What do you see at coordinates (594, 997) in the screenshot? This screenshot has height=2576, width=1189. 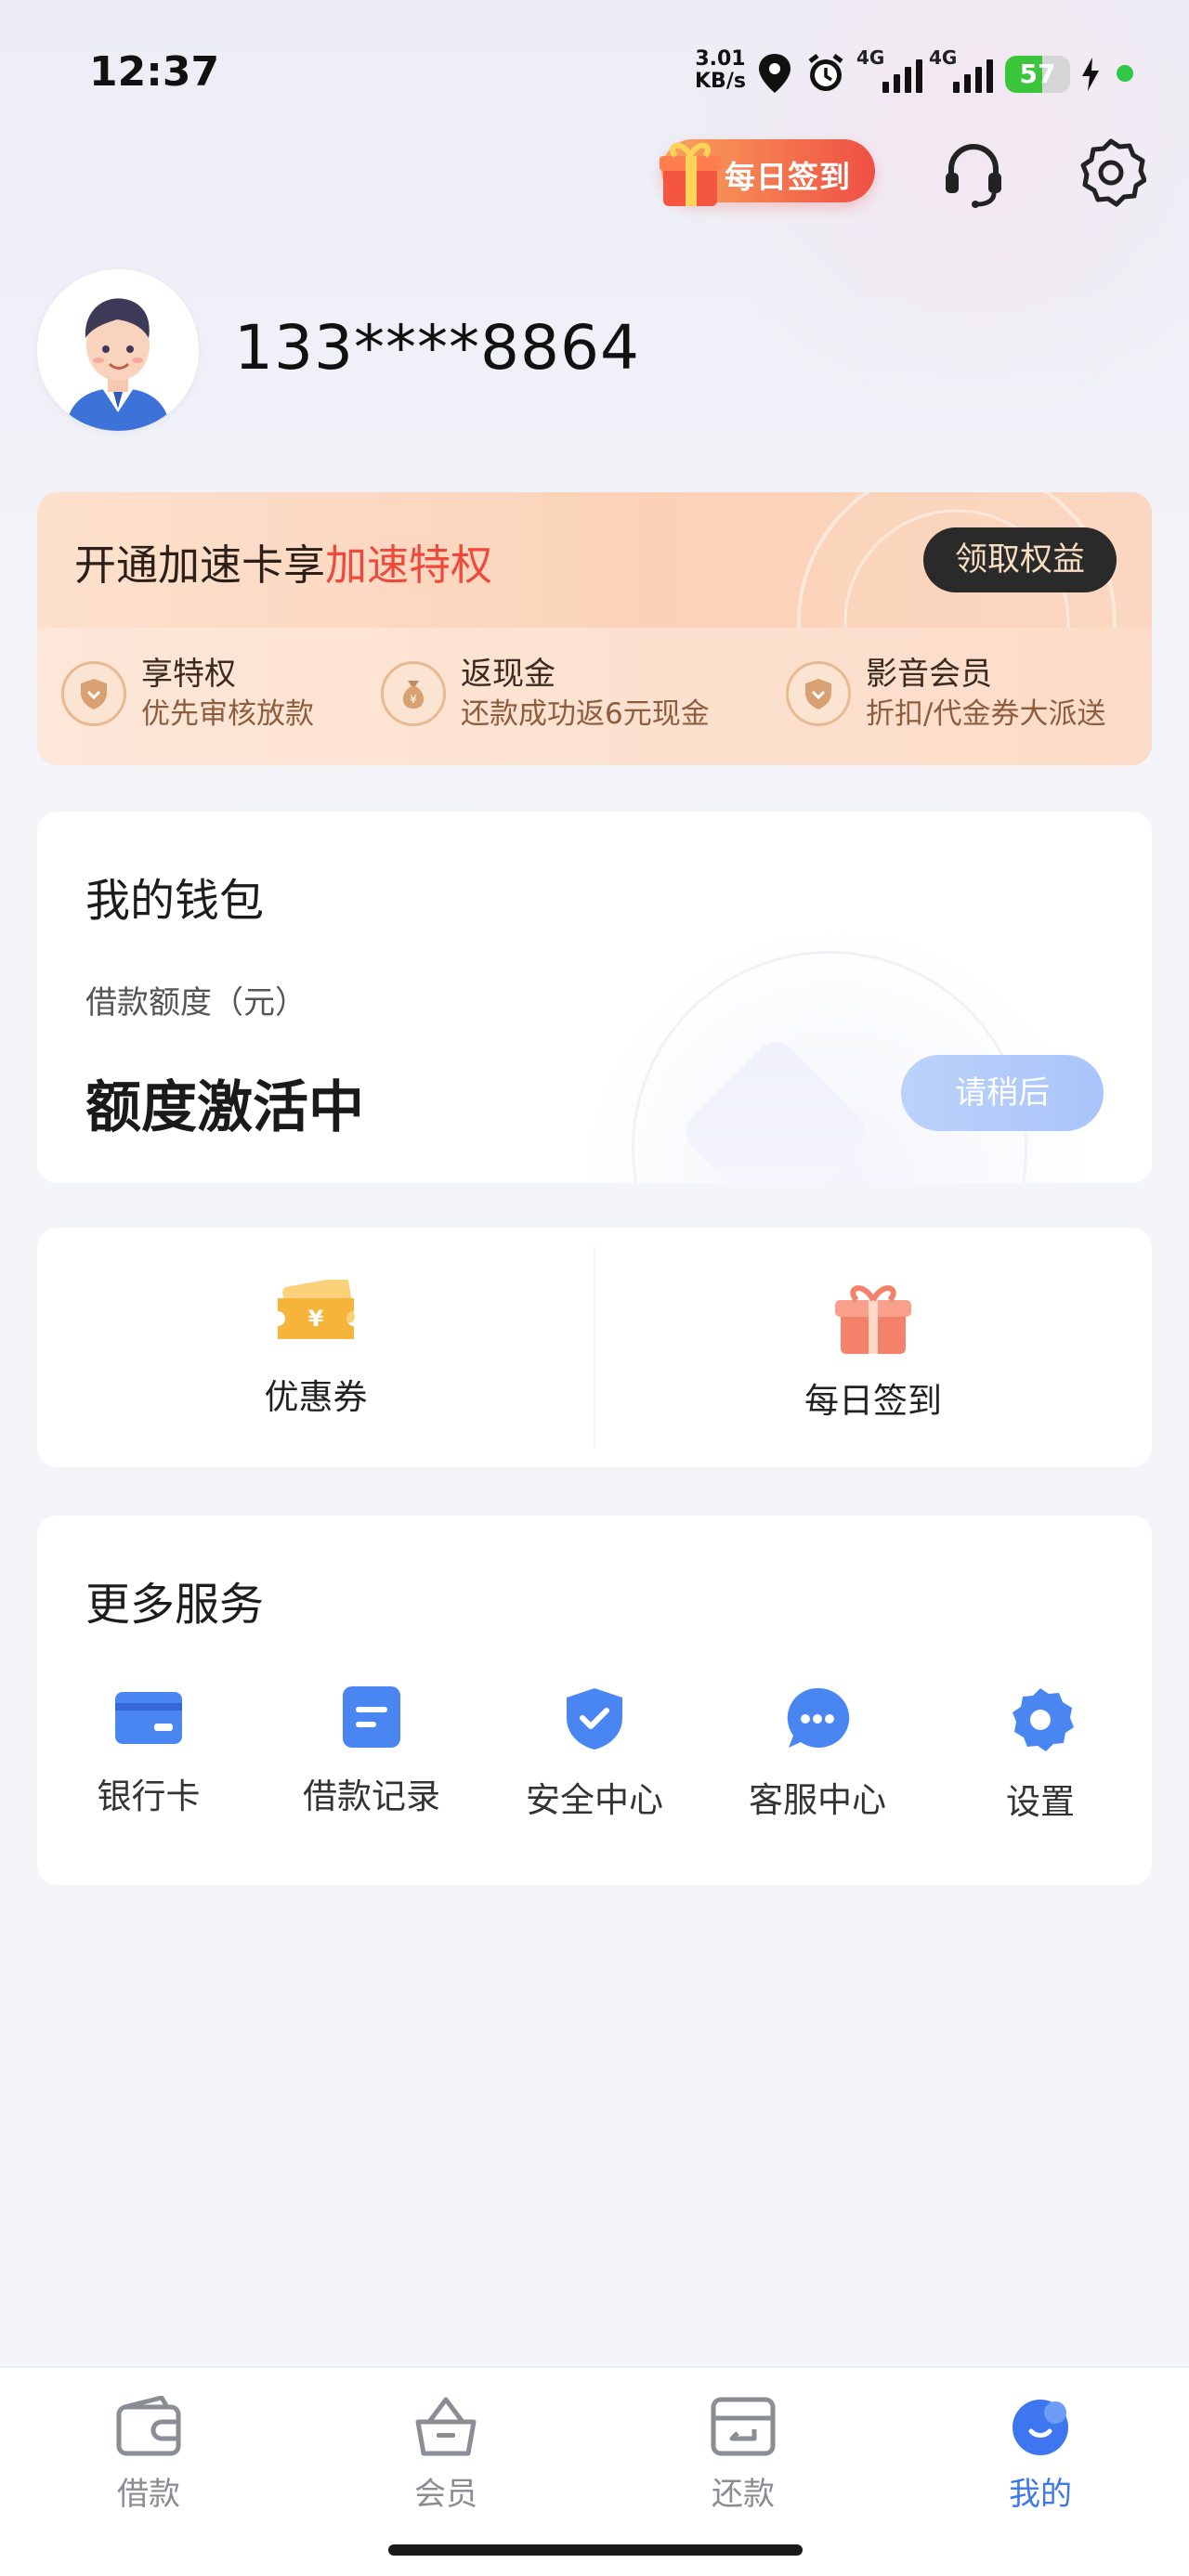 I see `wallet-card: 我的钱包 借款额度（元） 额度激活中 请稍后` at bounding box center [594, 997].